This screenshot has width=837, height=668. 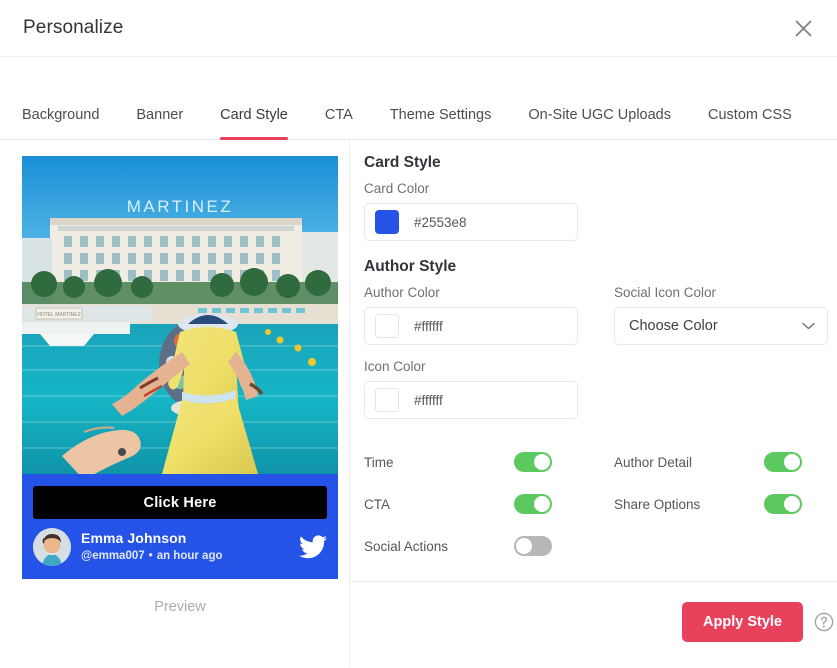 I want to click on timestamp: an hour ago, so click(x=189, y=556).